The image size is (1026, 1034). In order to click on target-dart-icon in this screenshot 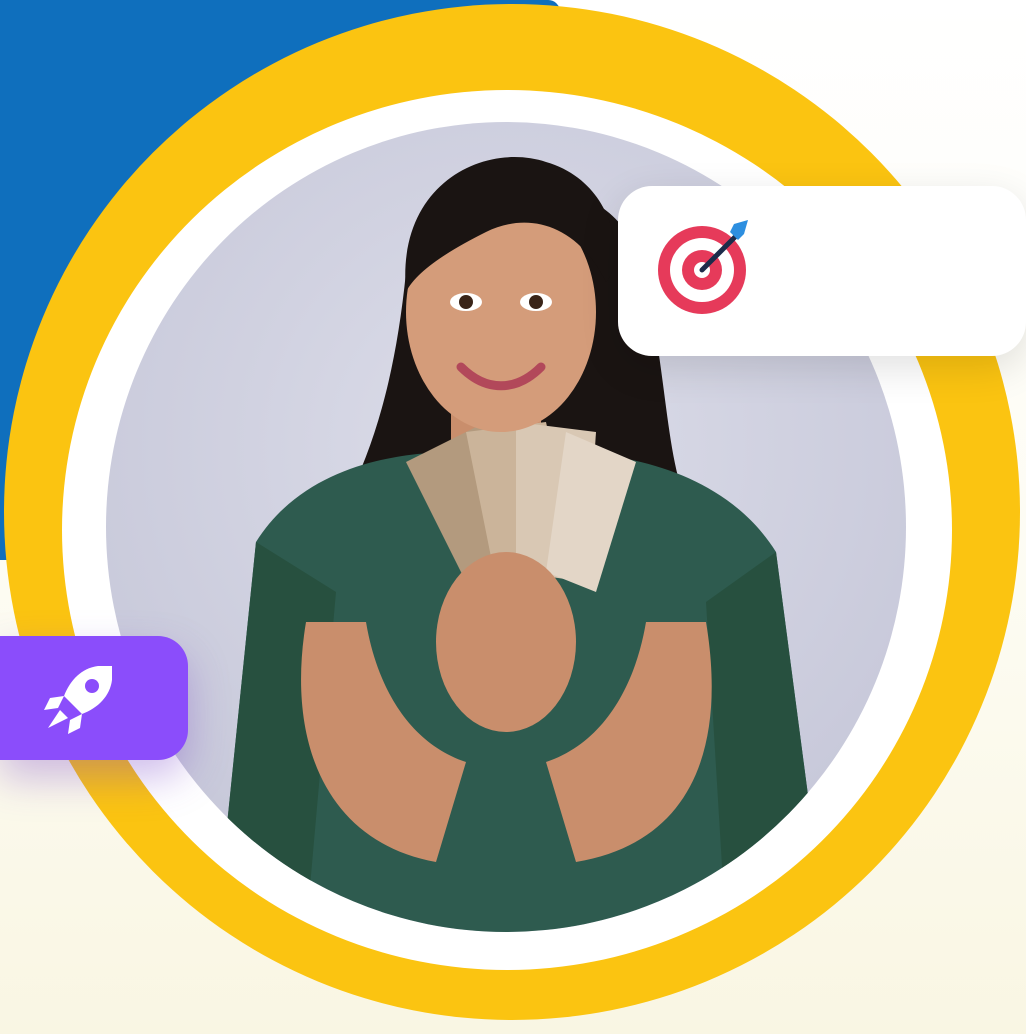, I will do `click(703, 267)`.